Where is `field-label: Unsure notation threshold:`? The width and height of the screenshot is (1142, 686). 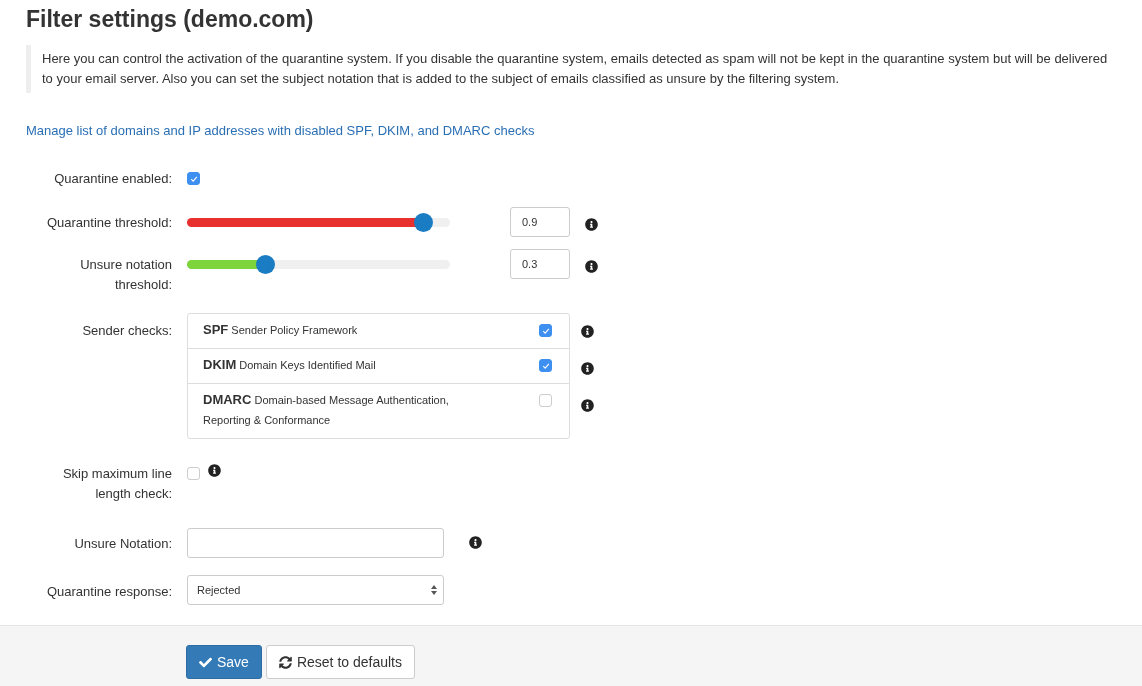
field-label: Unsure notation threshold: is located at coordinates (125, 275).